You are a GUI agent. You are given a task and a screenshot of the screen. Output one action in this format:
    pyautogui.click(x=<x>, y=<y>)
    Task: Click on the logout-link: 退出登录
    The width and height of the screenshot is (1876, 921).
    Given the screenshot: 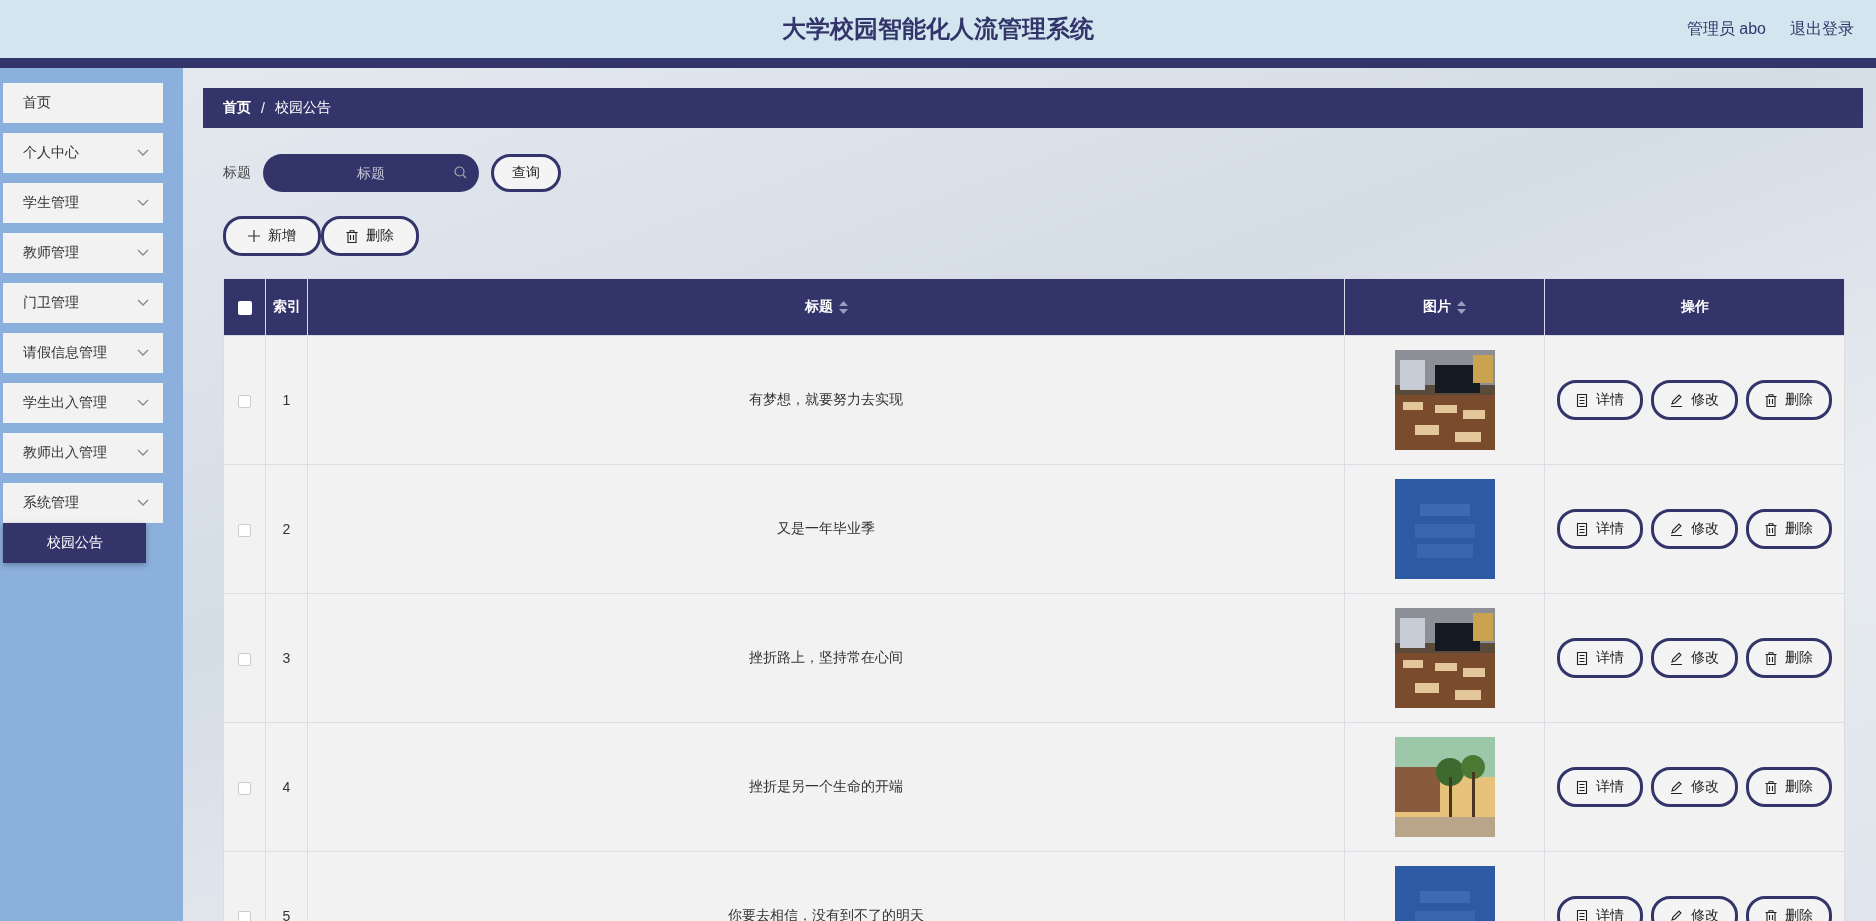 What is the action you would take?
    pyautogui.click(x=1822, y=29)
    